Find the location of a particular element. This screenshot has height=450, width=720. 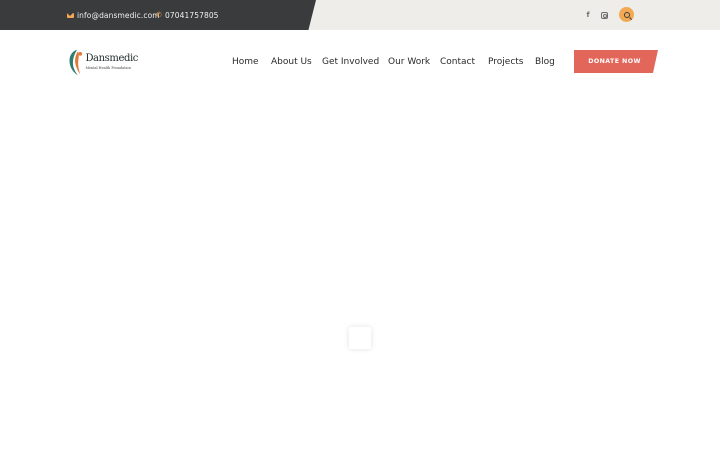

phone-text: 07041757805 is located at coordinates (191, 15).